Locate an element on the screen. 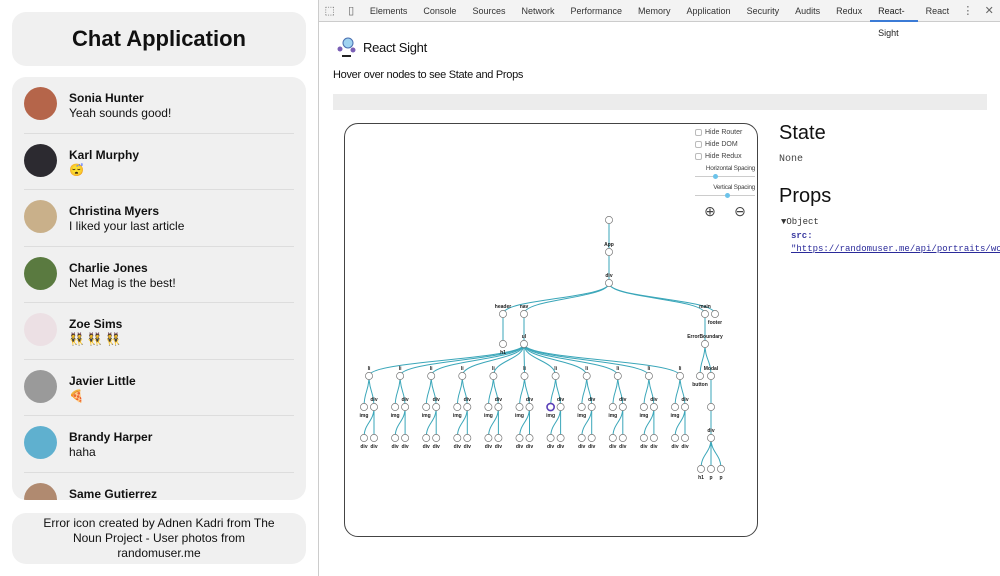  tab-network: Network is located at coordinates (537, 11).